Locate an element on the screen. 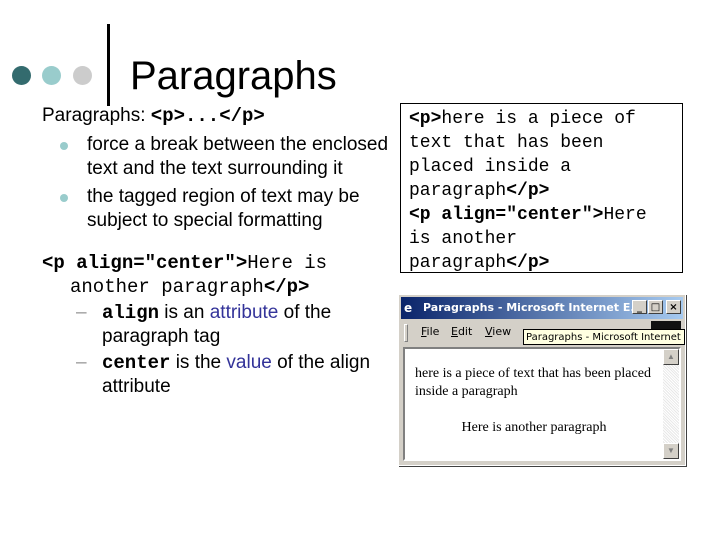 This screenshot has height=540, width=720. code-content: Here is is located at coordinates (287, 263).